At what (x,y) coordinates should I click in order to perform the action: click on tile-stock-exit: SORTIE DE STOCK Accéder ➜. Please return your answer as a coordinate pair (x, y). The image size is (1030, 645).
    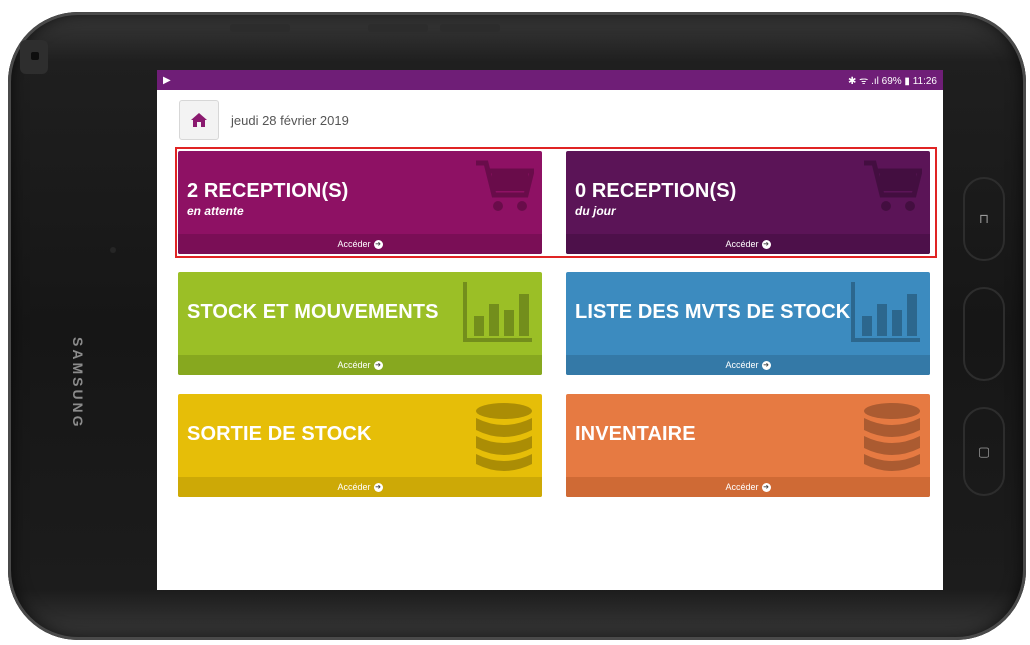
    Looking at the image, I should click on (360, 445).